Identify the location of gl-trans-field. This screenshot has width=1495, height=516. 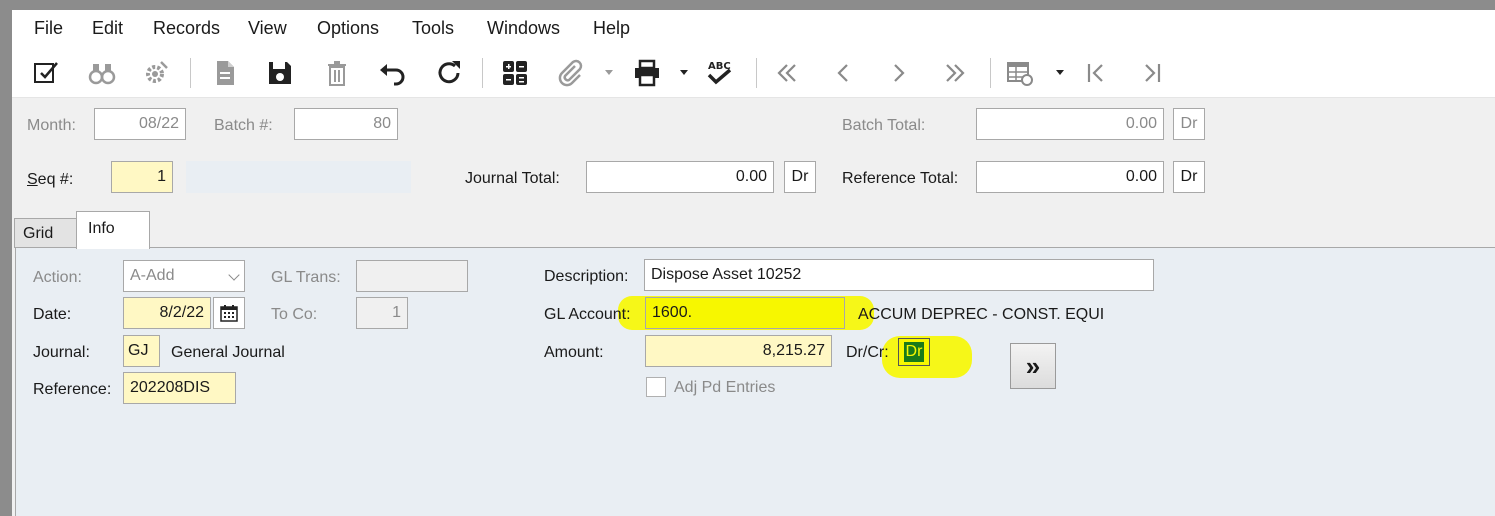
(412, 276).